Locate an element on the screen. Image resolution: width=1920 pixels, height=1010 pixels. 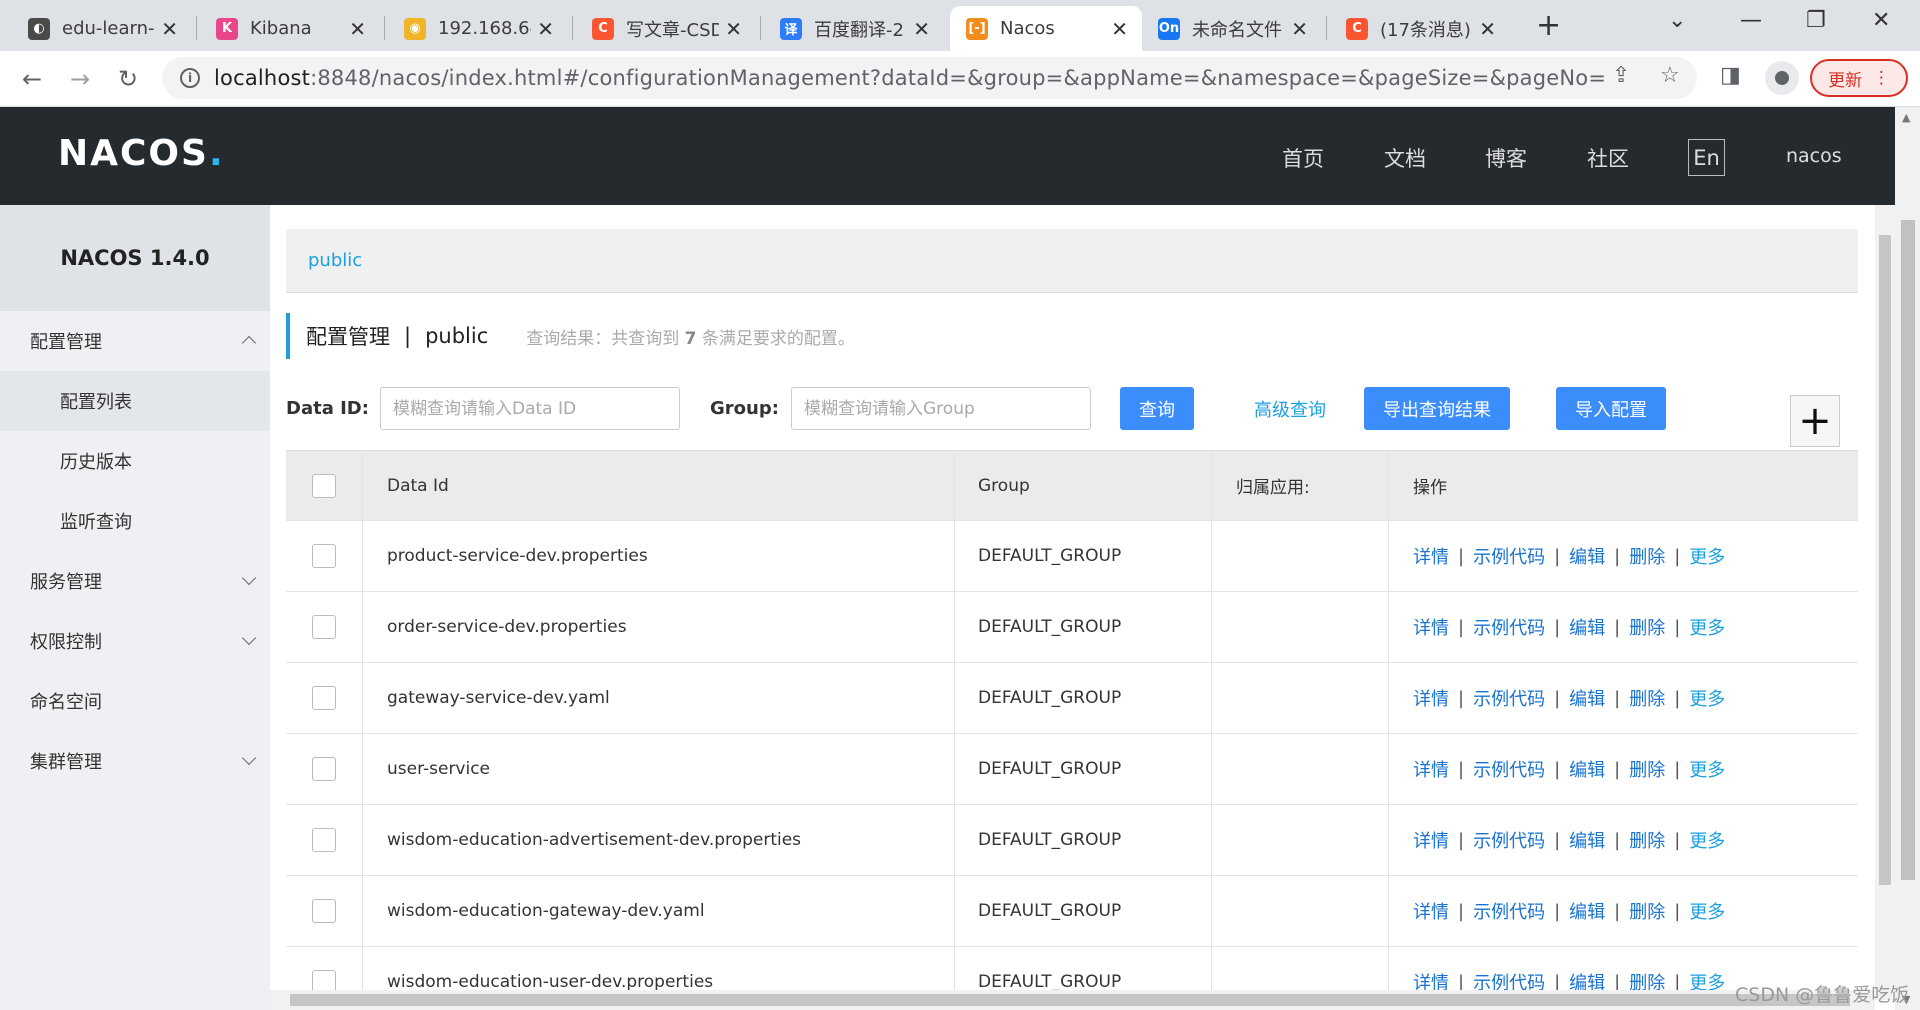
user-menu: nacos is located at coordinates (1814, 156).